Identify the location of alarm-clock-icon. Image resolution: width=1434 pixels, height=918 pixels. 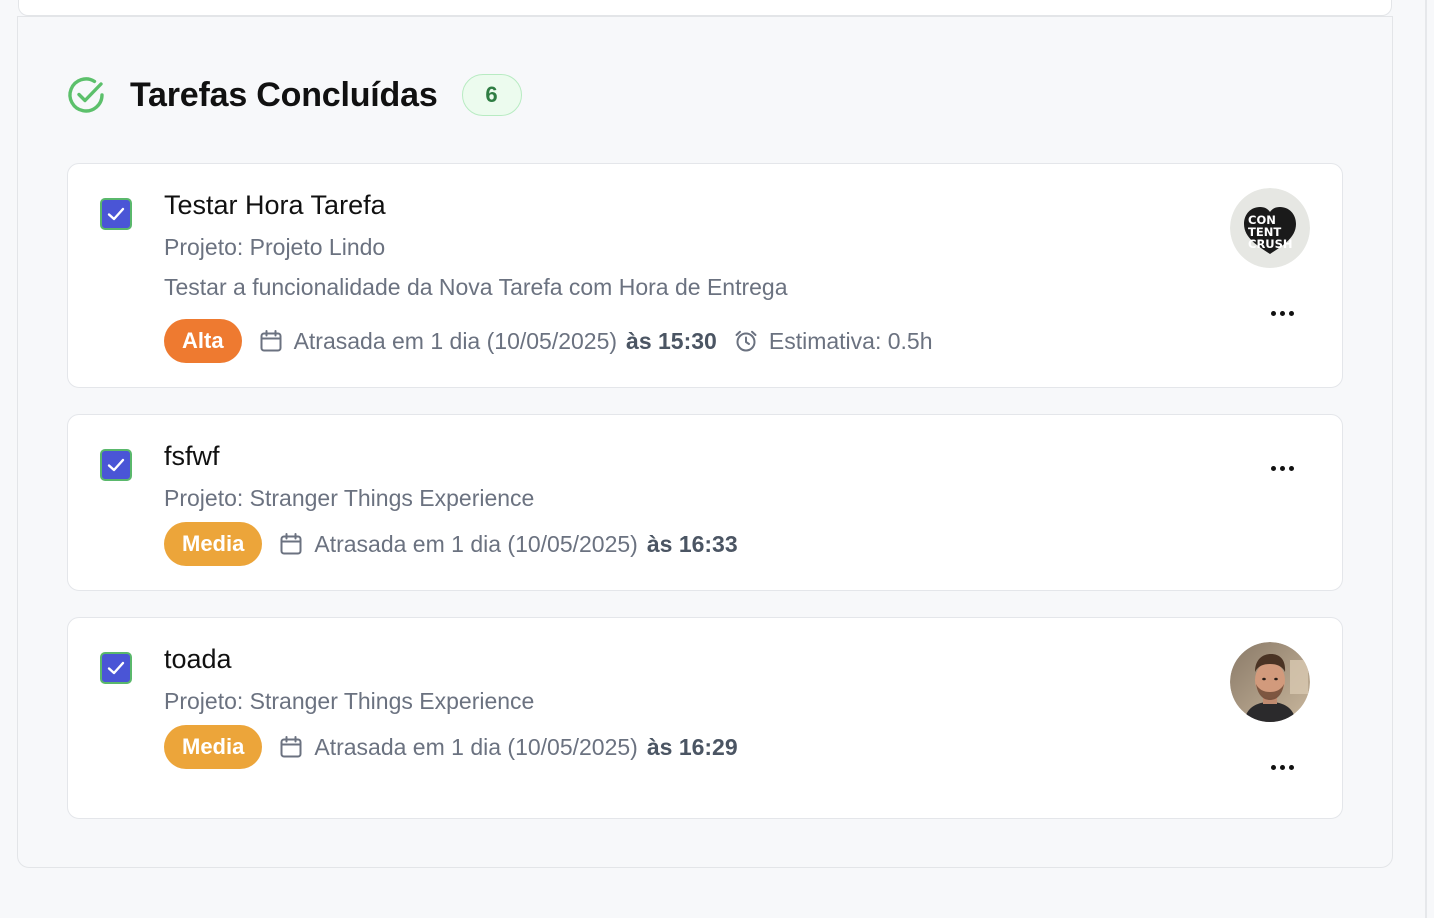
(746, 341).